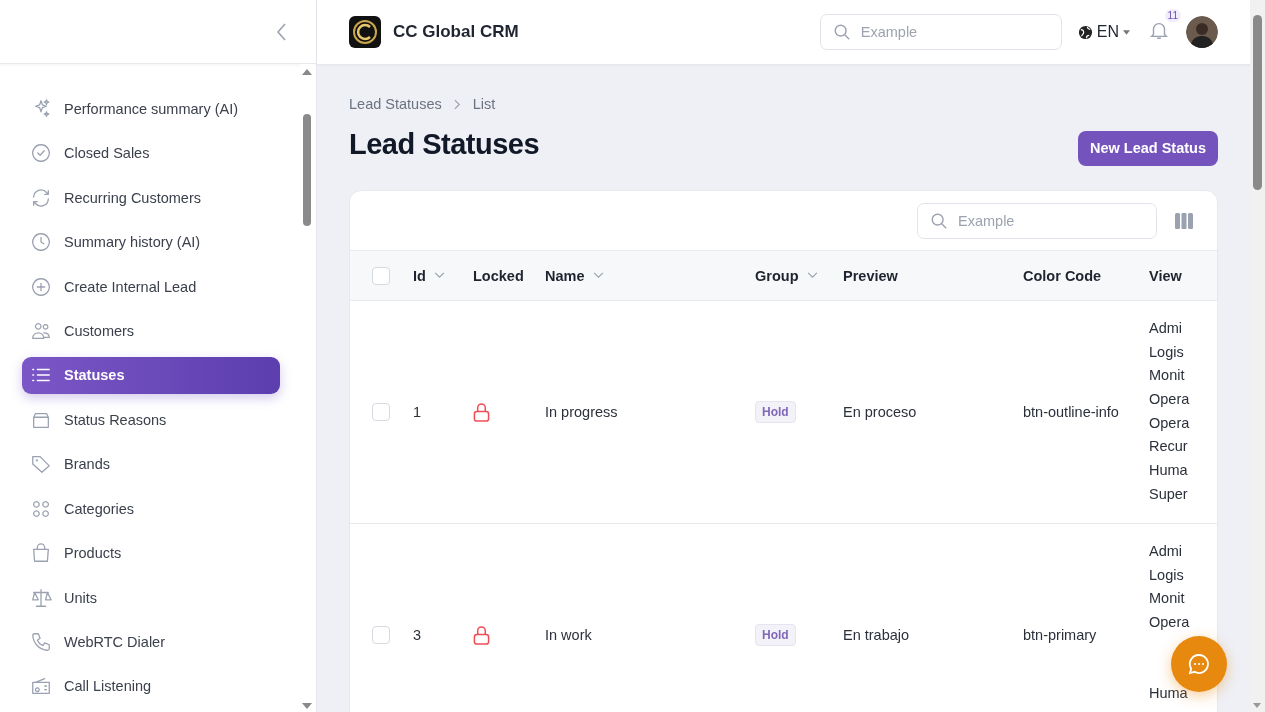  I want to click on table-cell-text: En proceso, so click(880, 412).